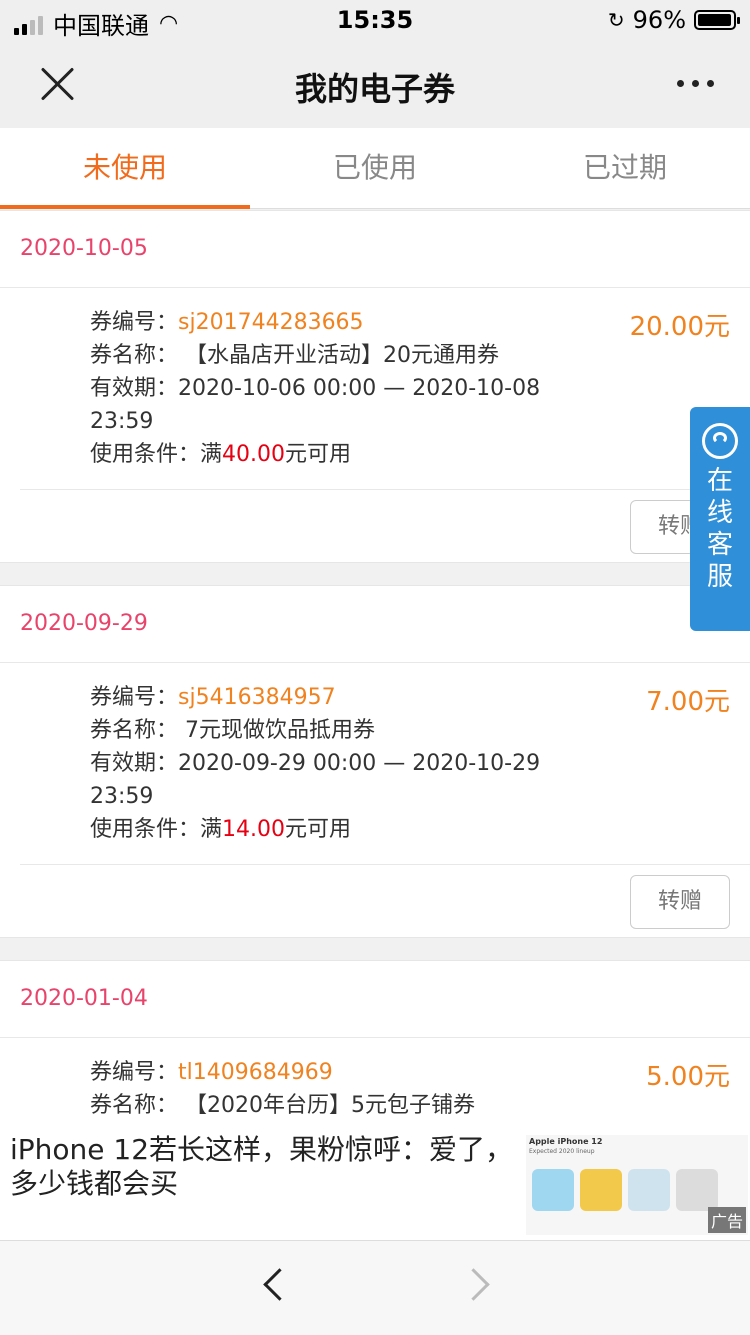 The image size is (750, 1335). I want to click on coupon-date: 2020-01-04, so click(375, 999).